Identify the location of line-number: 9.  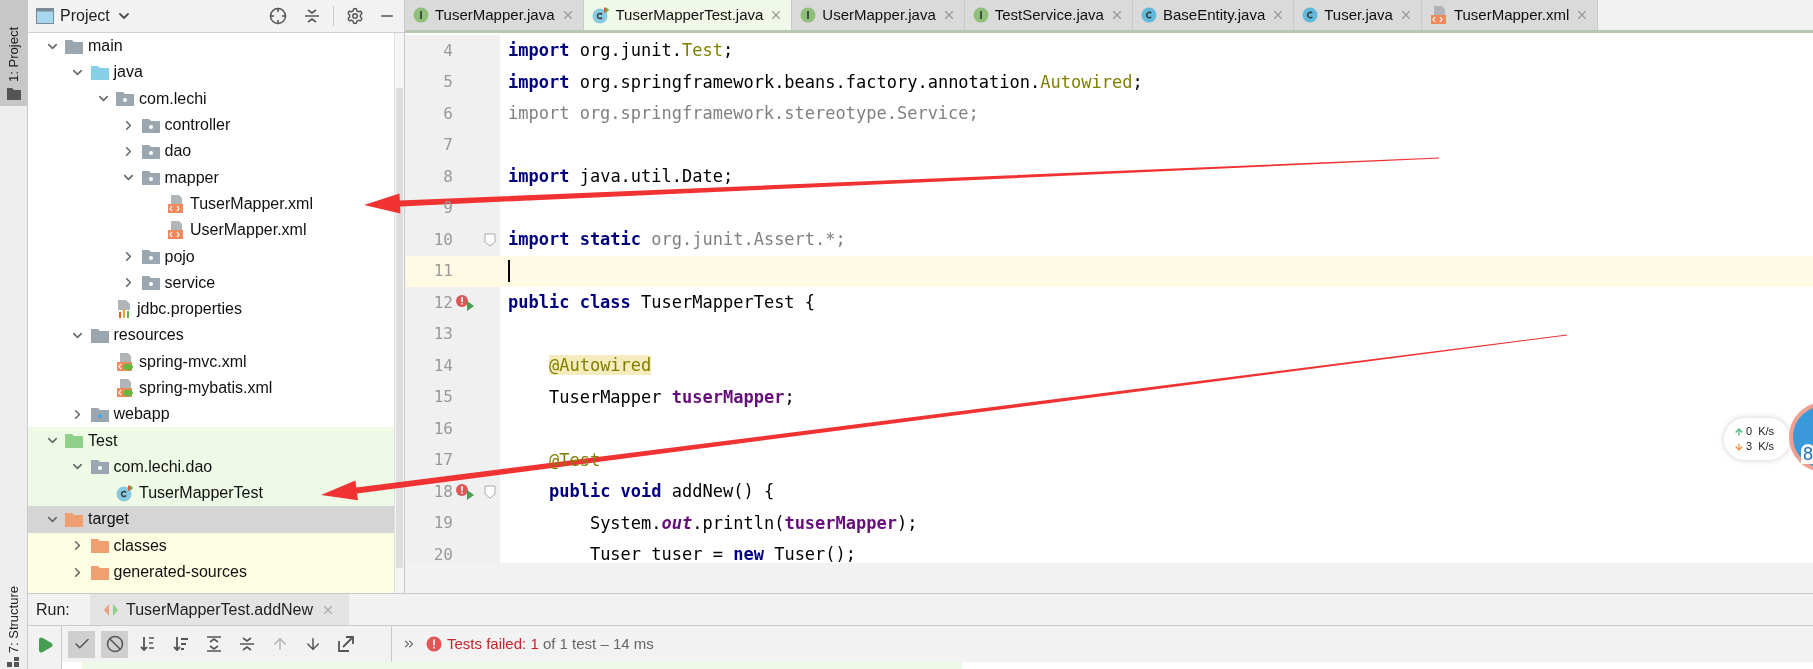
(447, 208).